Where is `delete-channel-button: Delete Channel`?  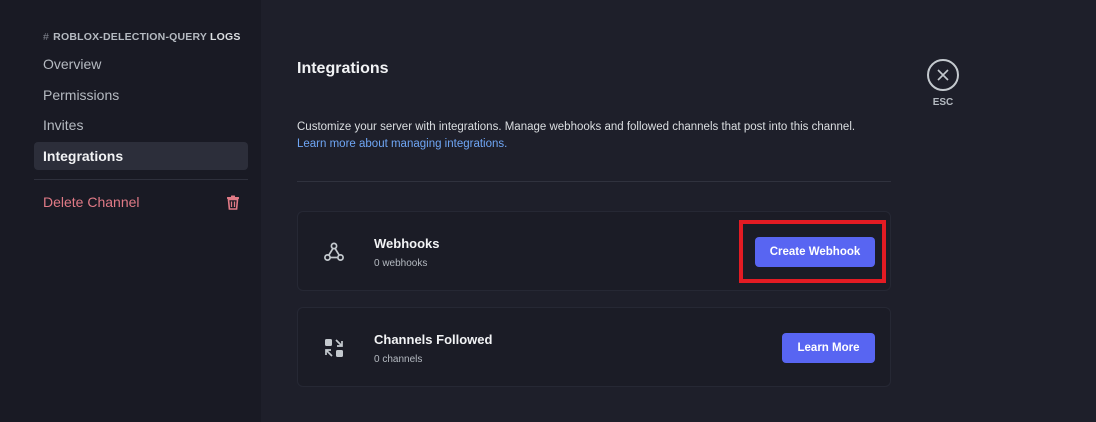 delete-channel-button: Delete Channel is located at coordinates (141, 202).